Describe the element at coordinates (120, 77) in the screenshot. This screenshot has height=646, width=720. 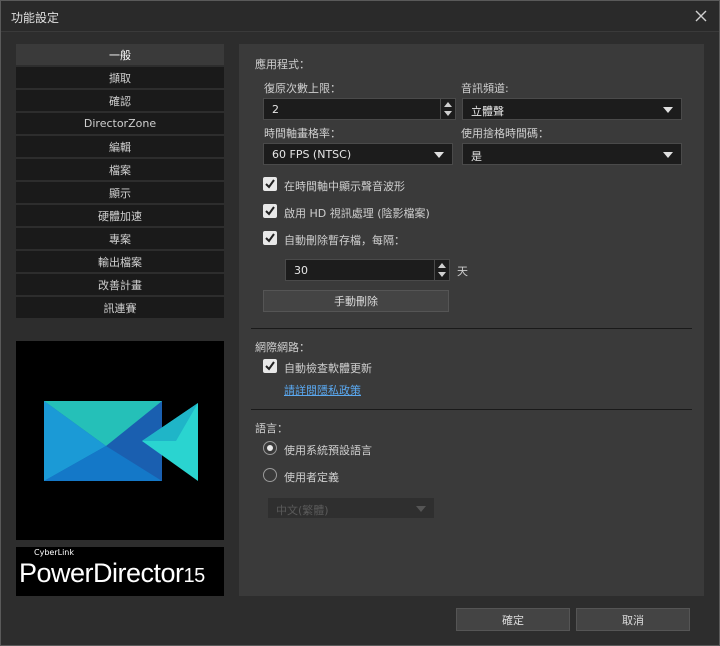
I see `sidebar-item-capture: 擷取` at that location.